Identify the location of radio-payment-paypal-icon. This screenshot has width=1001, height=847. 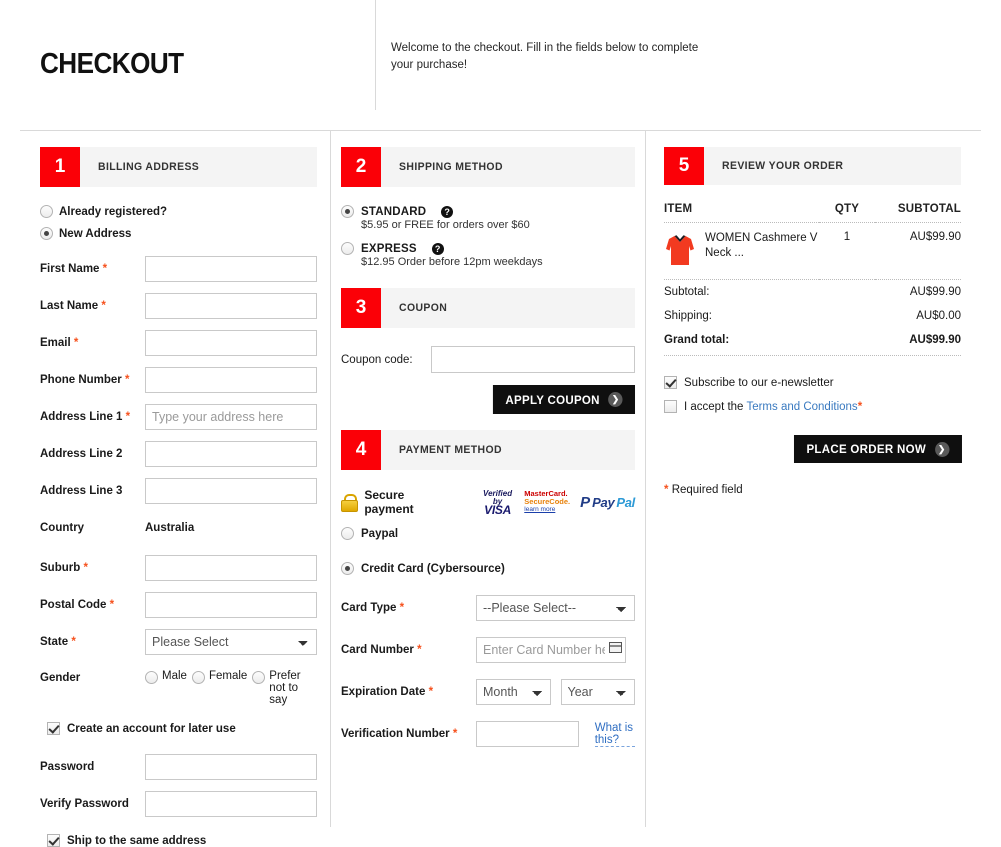
(347, 533).